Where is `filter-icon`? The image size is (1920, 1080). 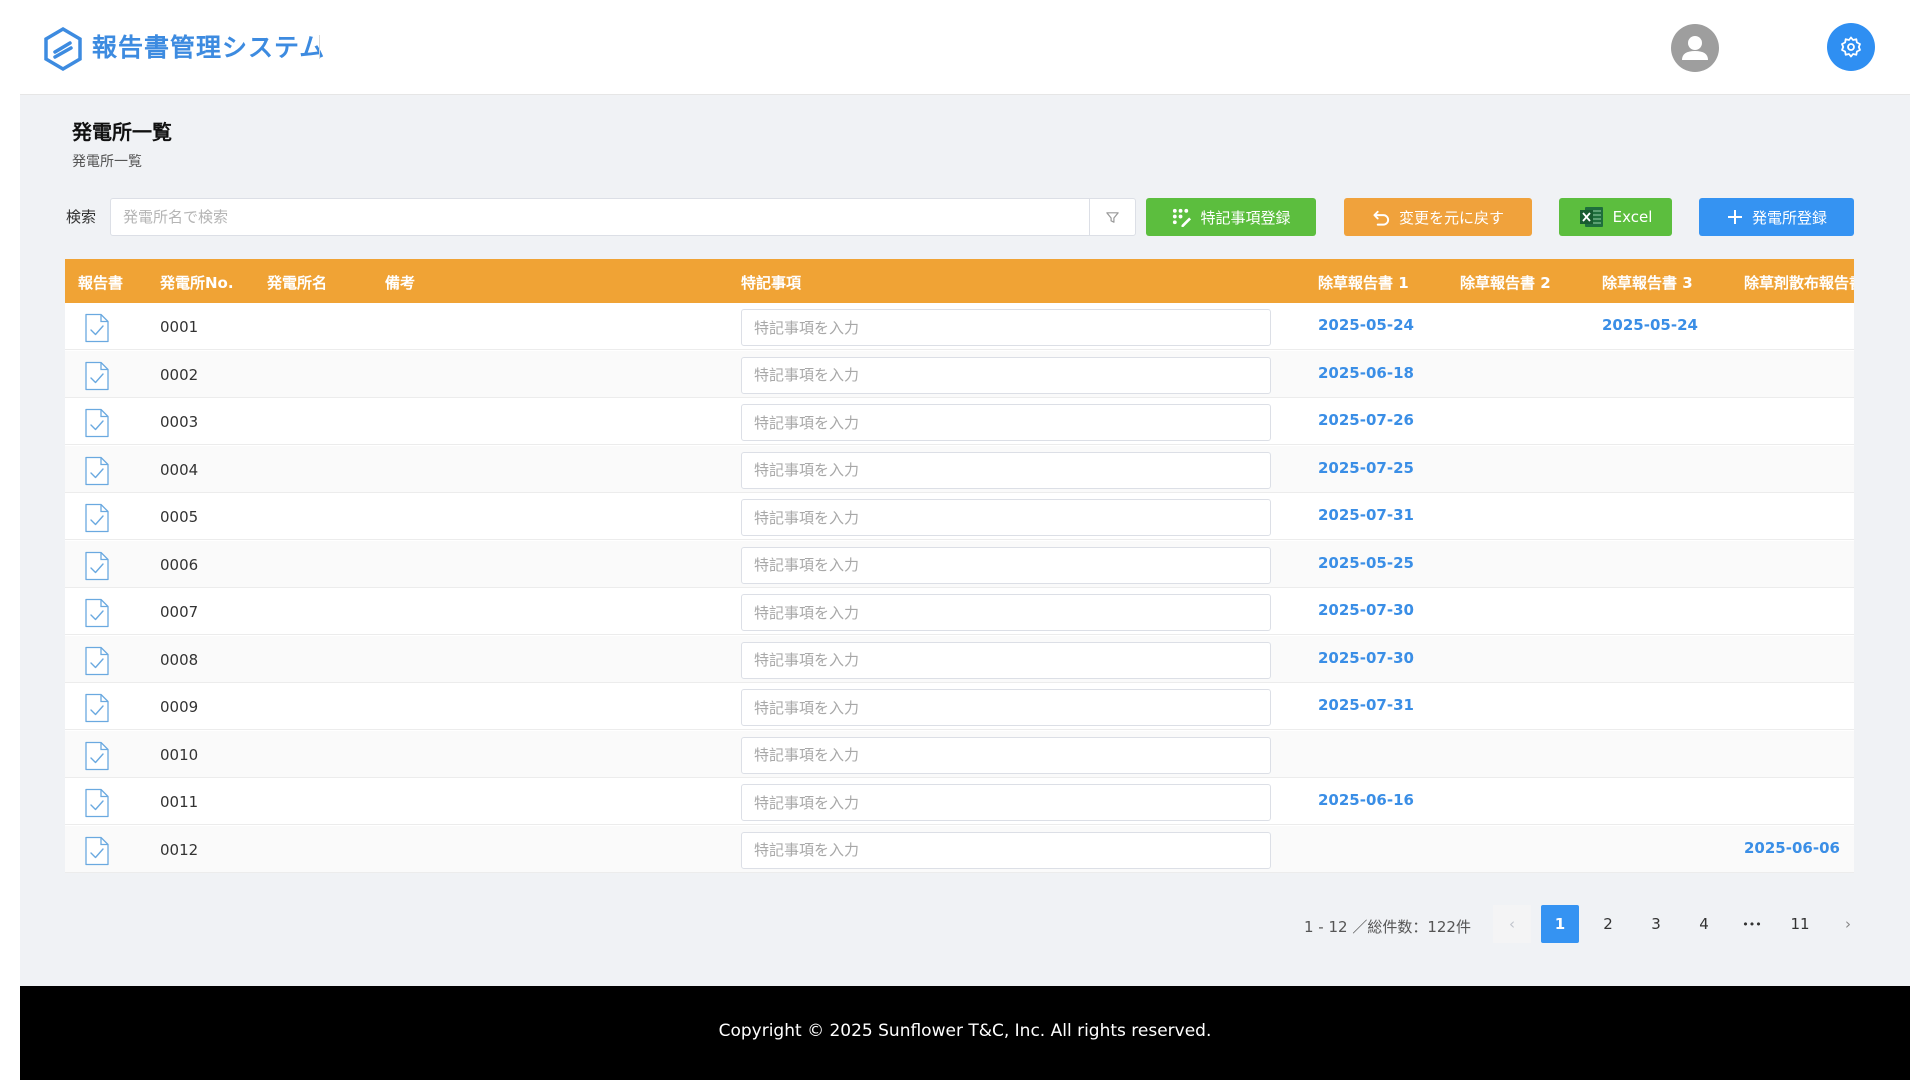 filter-icon is located at coordinates (1112, 217).